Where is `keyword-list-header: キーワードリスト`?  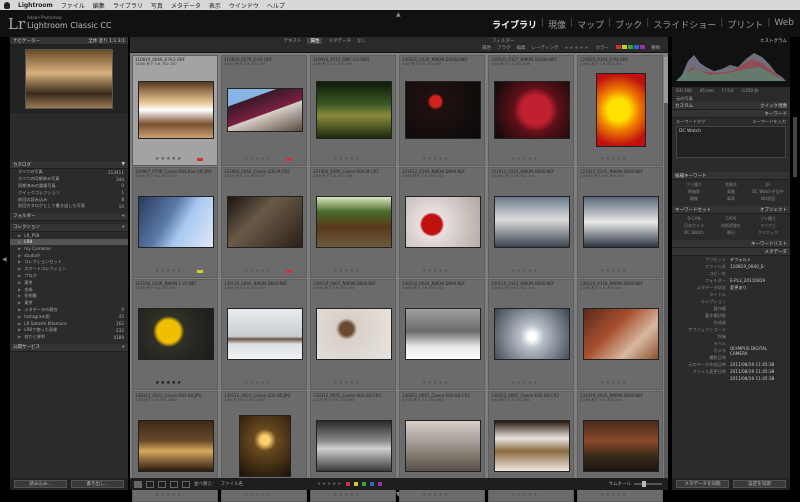
keyword-list-header: キーワードリスト is located at coordinates (731, 244).